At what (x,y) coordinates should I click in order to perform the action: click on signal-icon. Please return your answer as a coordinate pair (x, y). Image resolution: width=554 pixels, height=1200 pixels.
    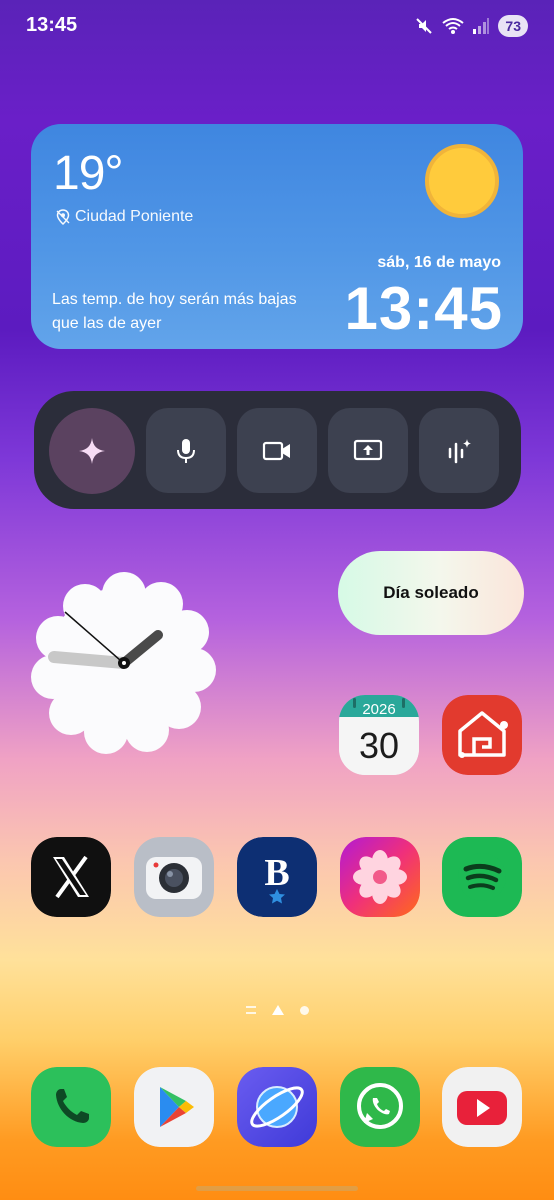
    Looking at the image, I should click on (481, 26).